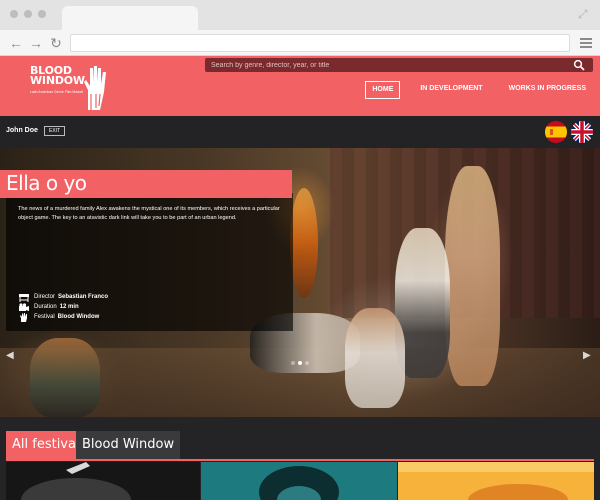 Image resolution: width=600 pixels, height=500 pixels. I want to click on forward-arrow-icon: →, so click(36, 43).